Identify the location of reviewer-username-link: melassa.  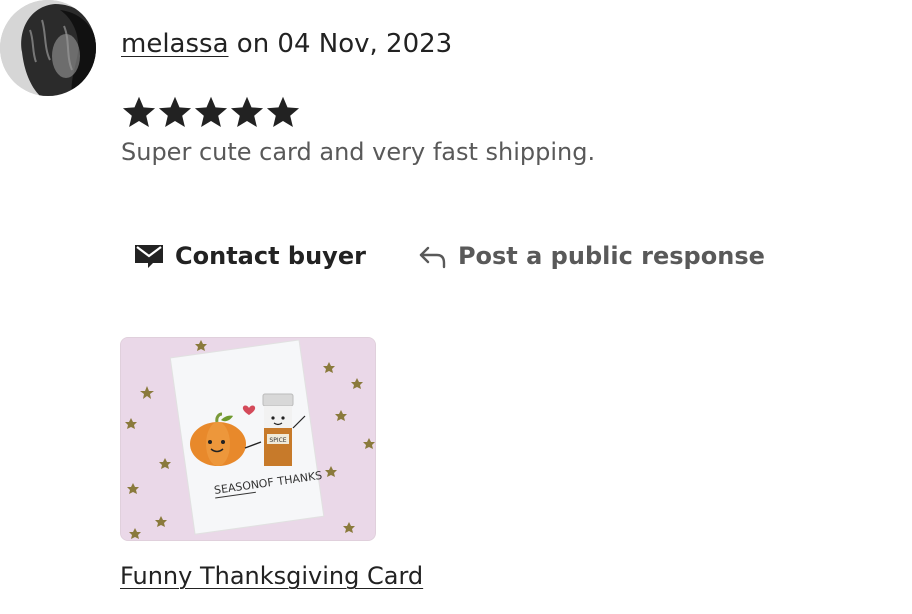
(175, 44).